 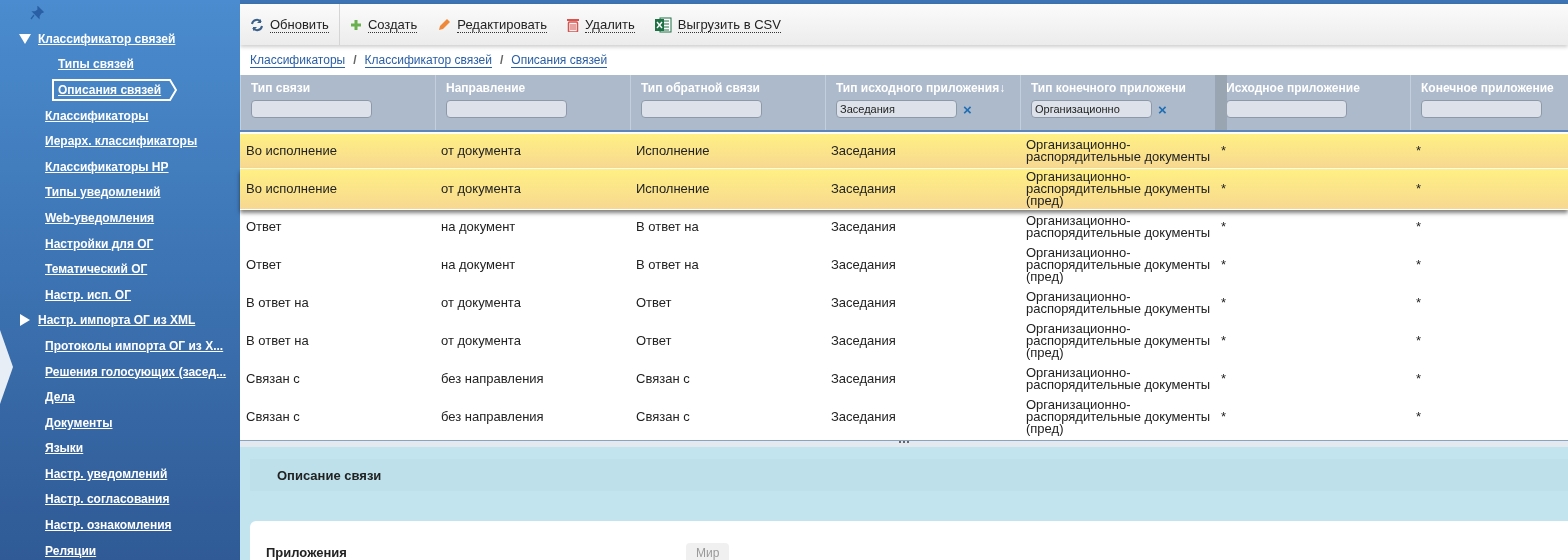 I want to click on sidebar-item: Документы, so click(x=79, y=422).